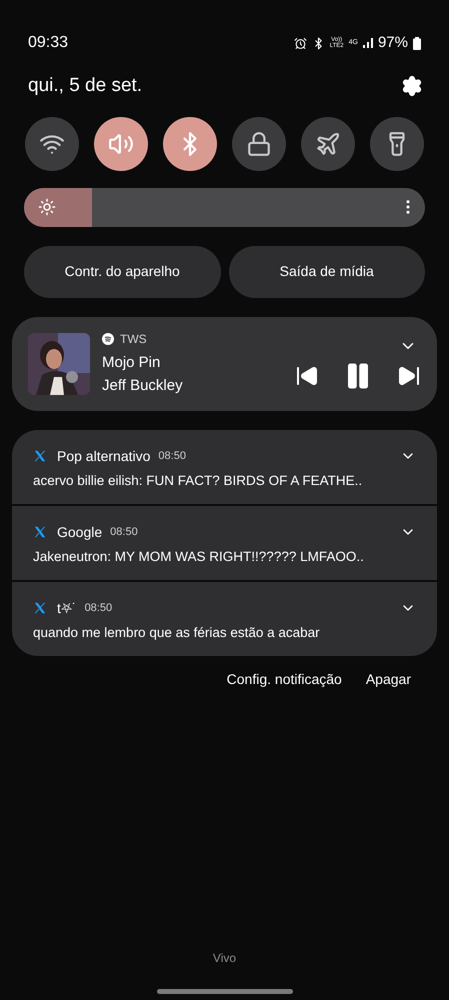 This screenshot has width=449, height=1000. I want to click on sun-icon, so click(47, 207).